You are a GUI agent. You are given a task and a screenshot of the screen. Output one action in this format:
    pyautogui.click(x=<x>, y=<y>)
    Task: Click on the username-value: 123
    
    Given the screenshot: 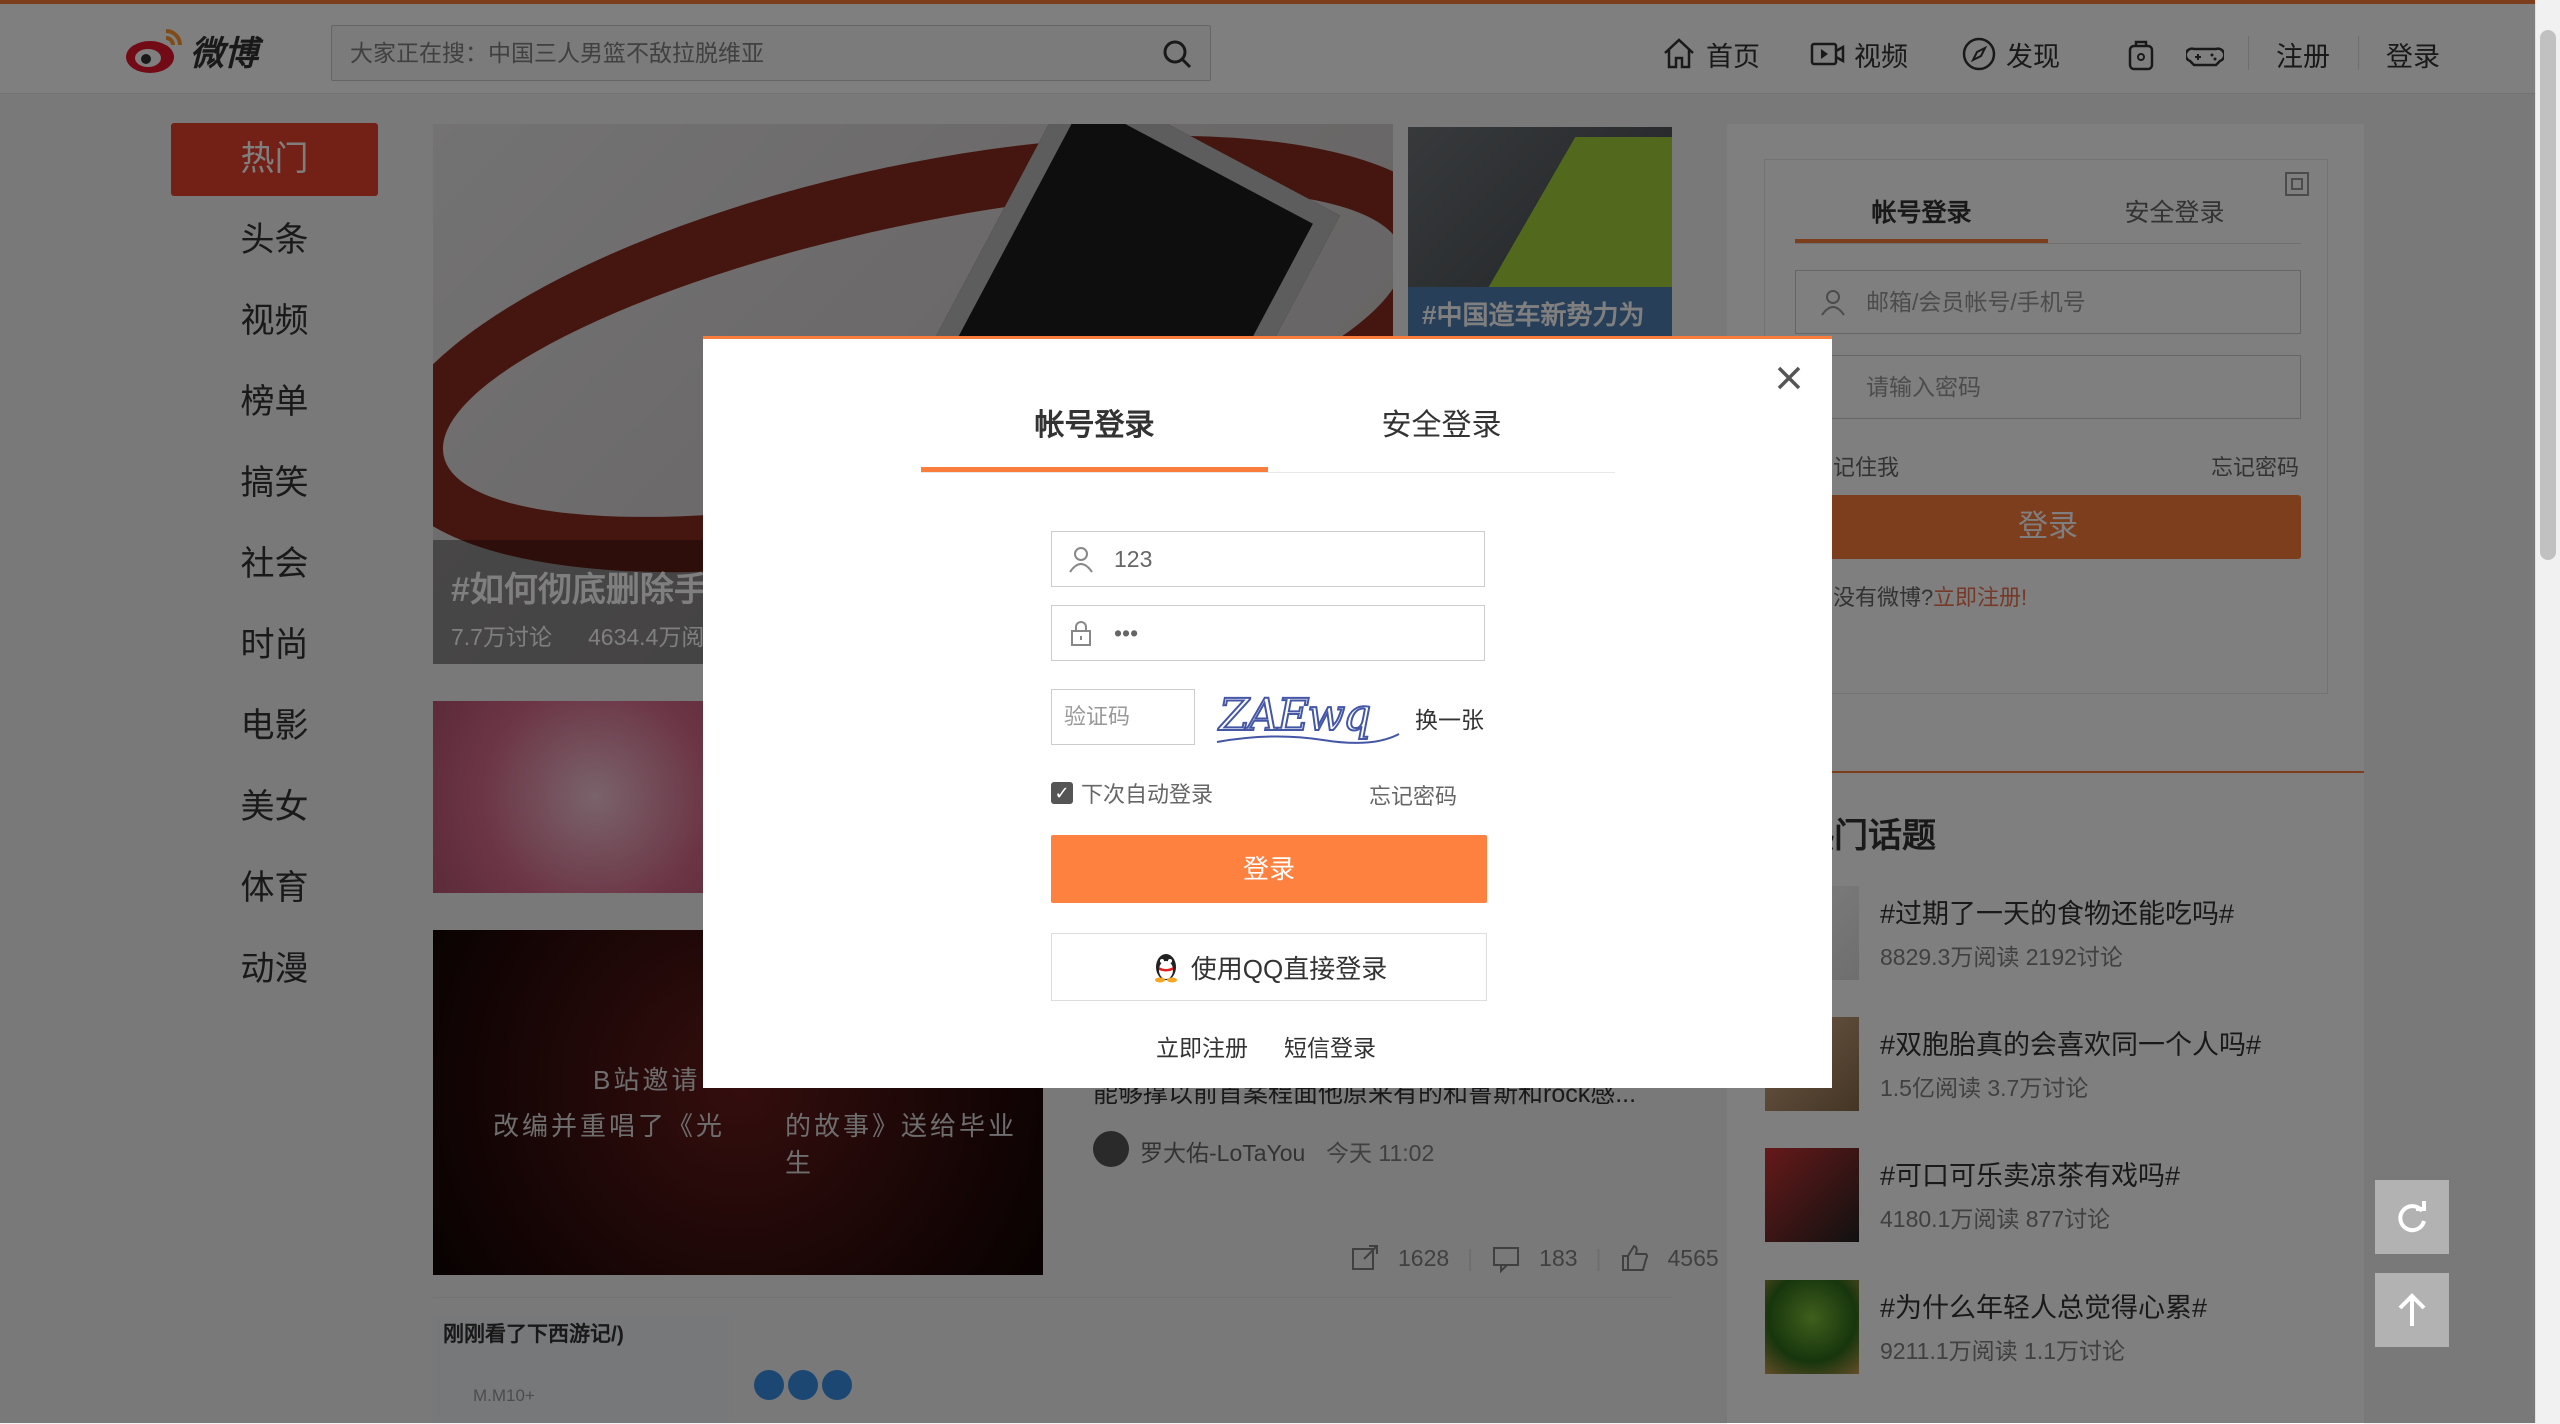 What is the action you would take?
    pyautogui.click(x=1133, y=559)
    